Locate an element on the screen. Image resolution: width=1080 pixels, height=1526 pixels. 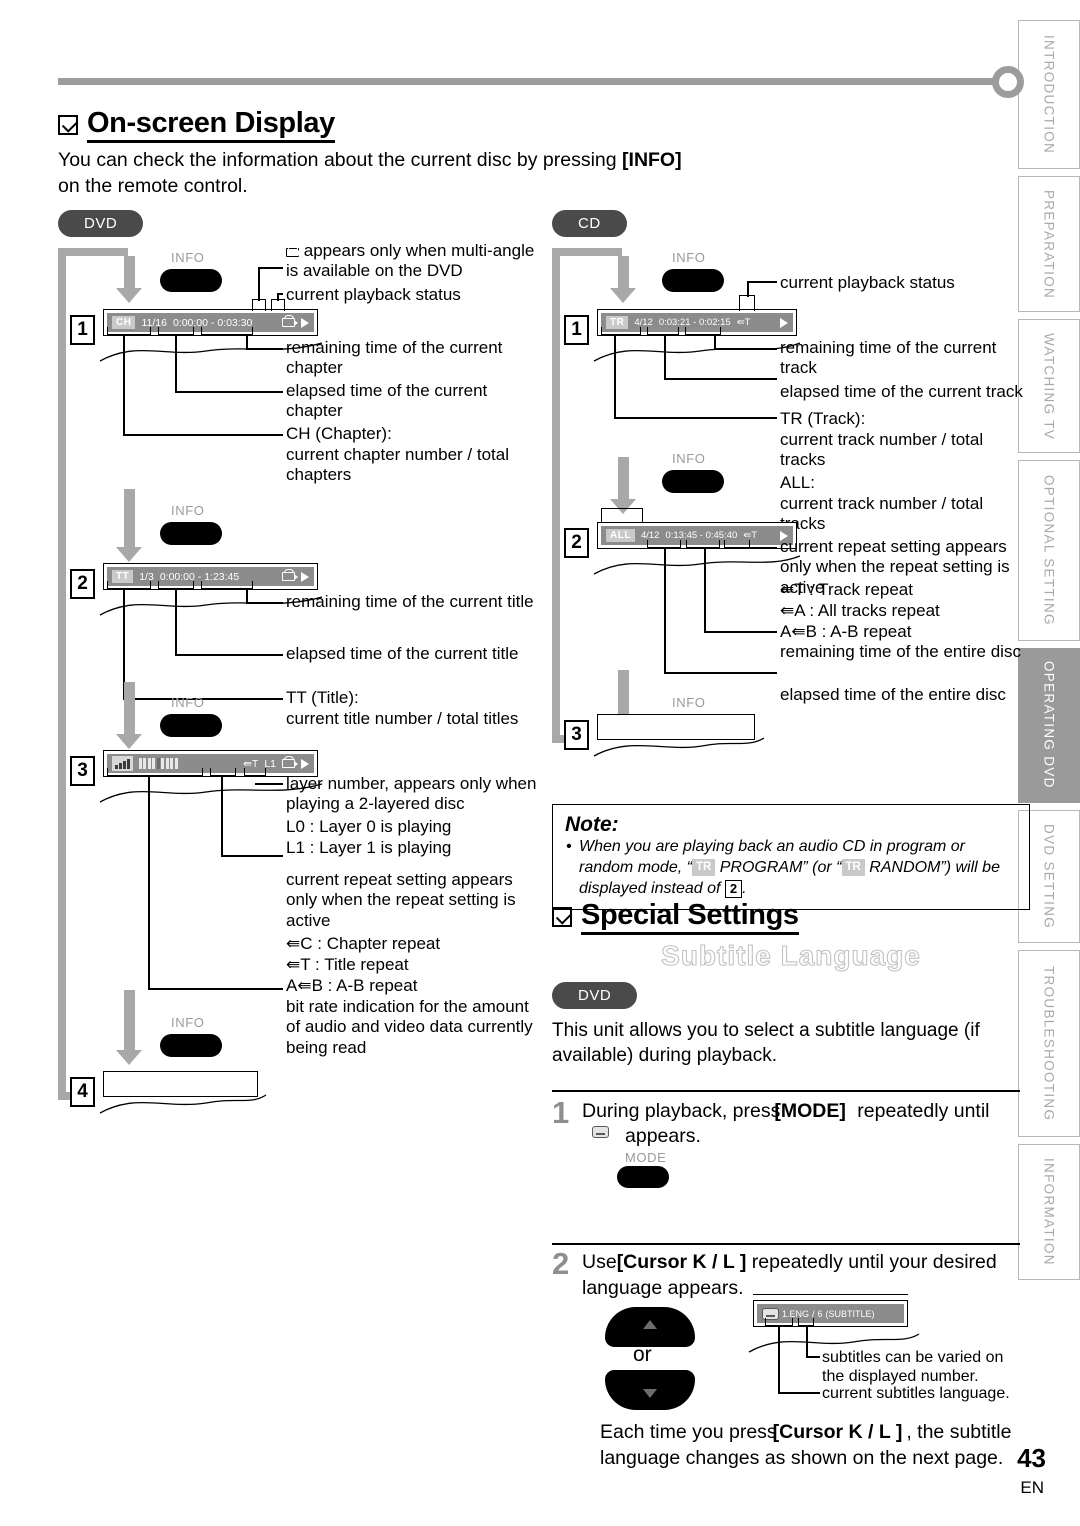
footer-key-cursor: [Cursor K / L ] is located at coordinates (837, 1432).